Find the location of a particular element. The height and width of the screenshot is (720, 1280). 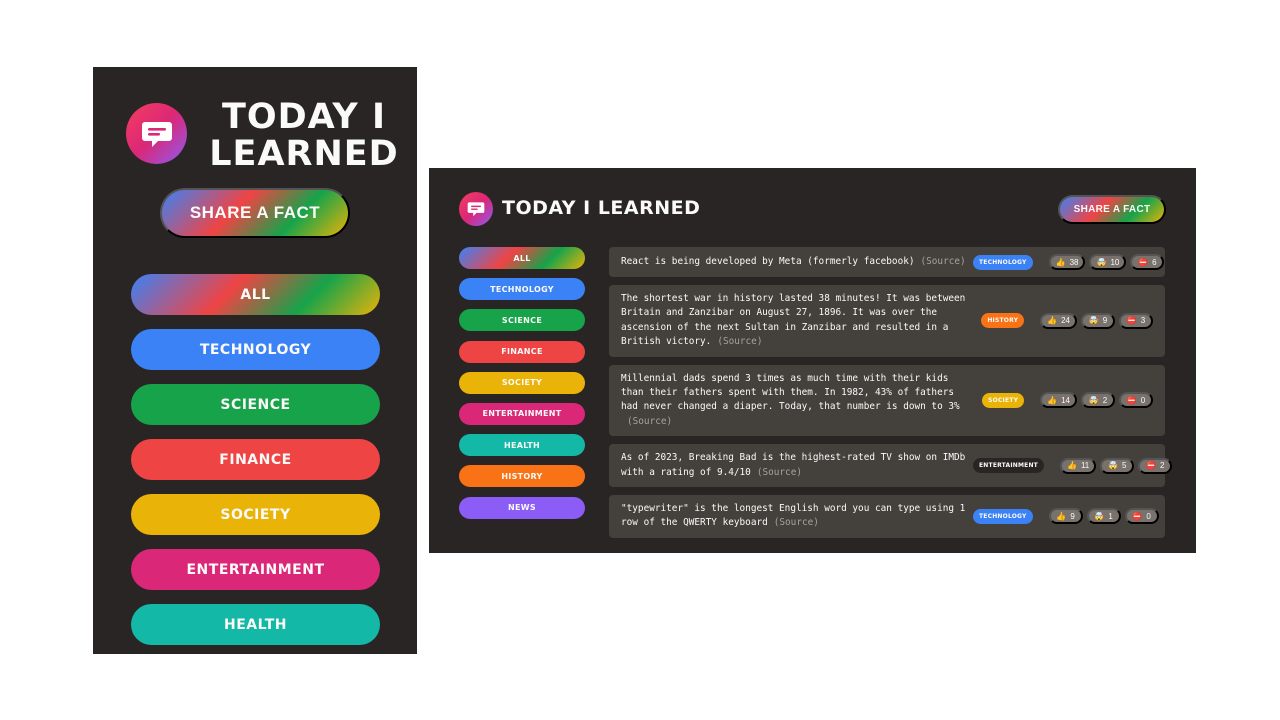

category-label: technology is located at coordinates (255, 349).